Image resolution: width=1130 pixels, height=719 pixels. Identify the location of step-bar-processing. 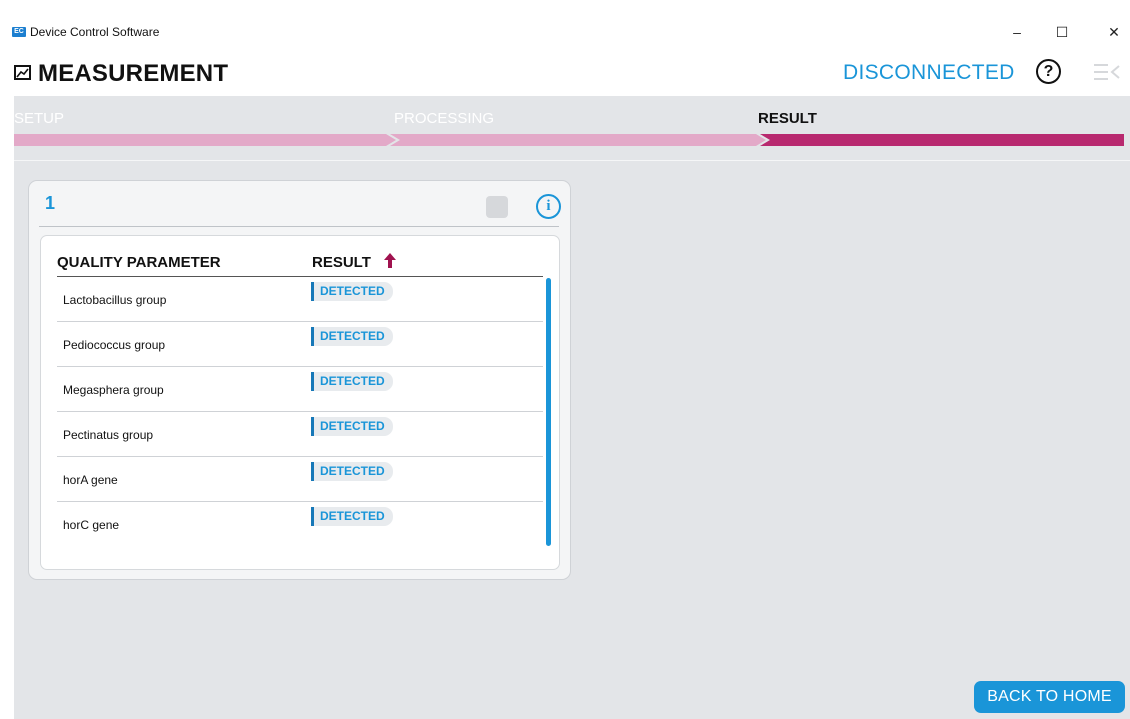
(578, 140).